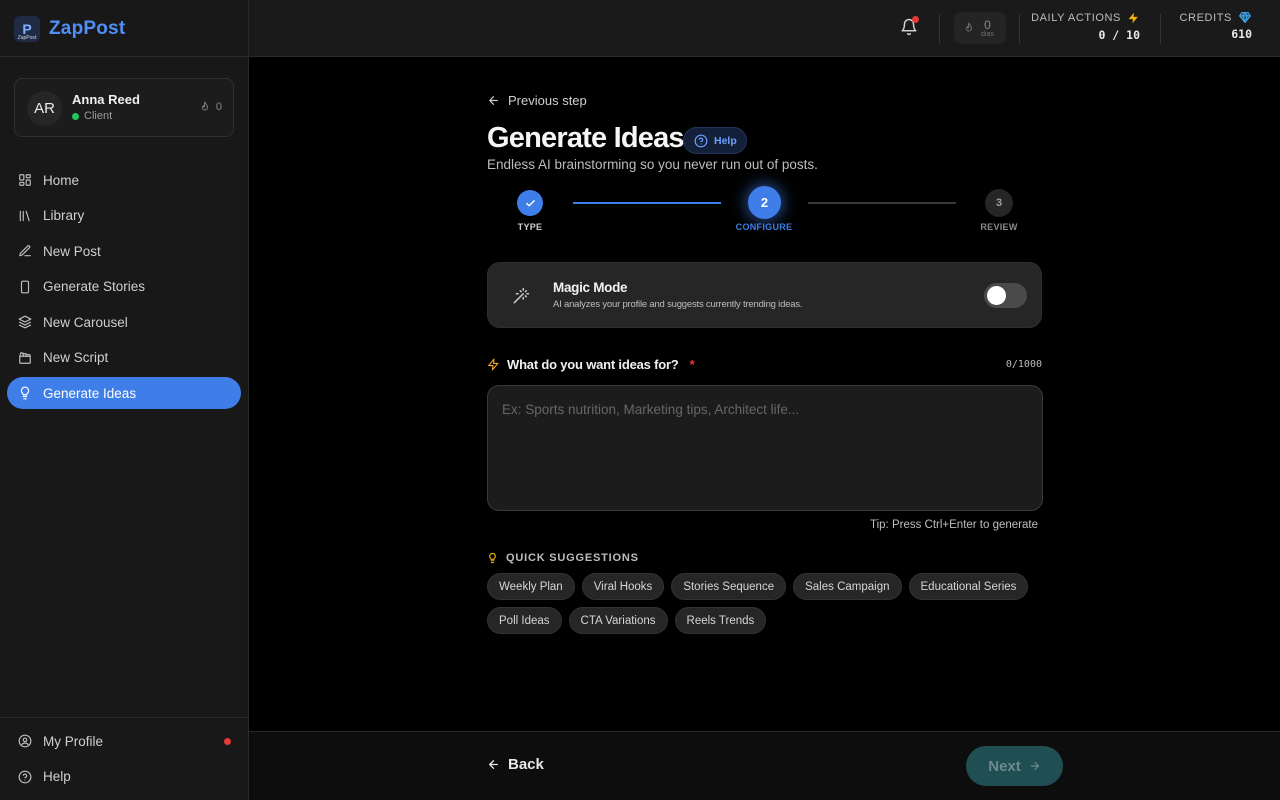 The height and width of the screenshot is (800, 1280). I want to click on pen-icon, so click(25, 251).